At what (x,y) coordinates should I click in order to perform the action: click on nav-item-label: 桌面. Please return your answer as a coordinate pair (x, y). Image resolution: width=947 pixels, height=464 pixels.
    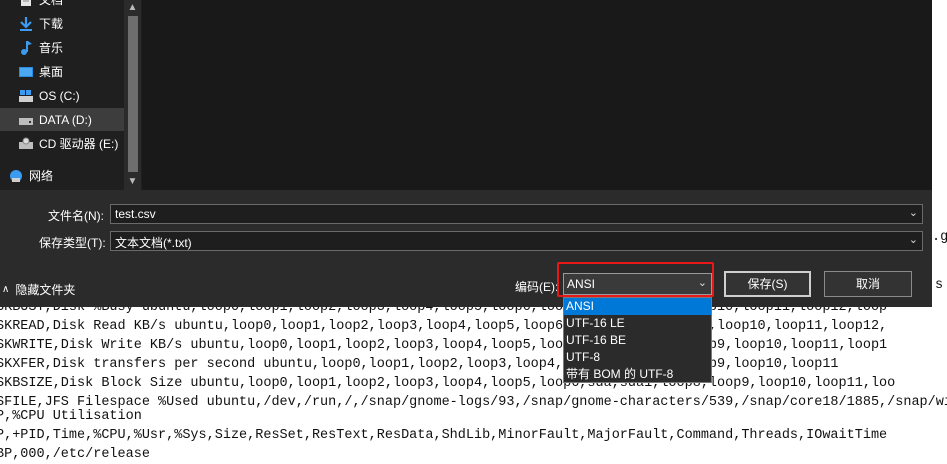
    Looking at the image, I should click on (51, 72).